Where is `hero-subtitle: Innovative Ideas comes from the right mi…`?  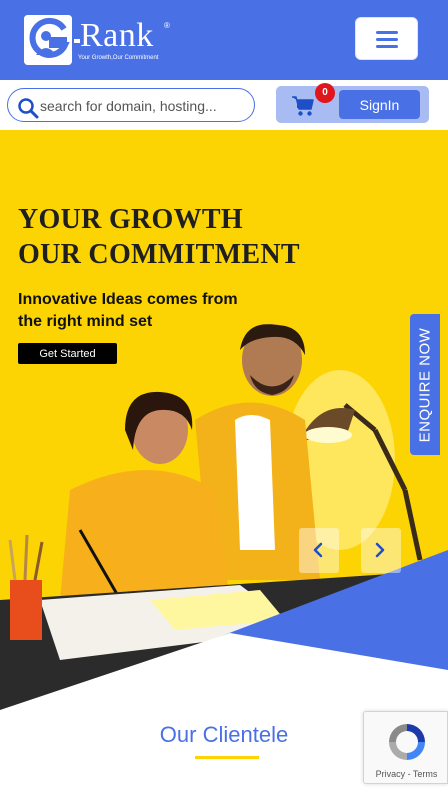
hero-subtitle: Innovative Ideas comes from the right mi… is located at coordinates (128, 310).